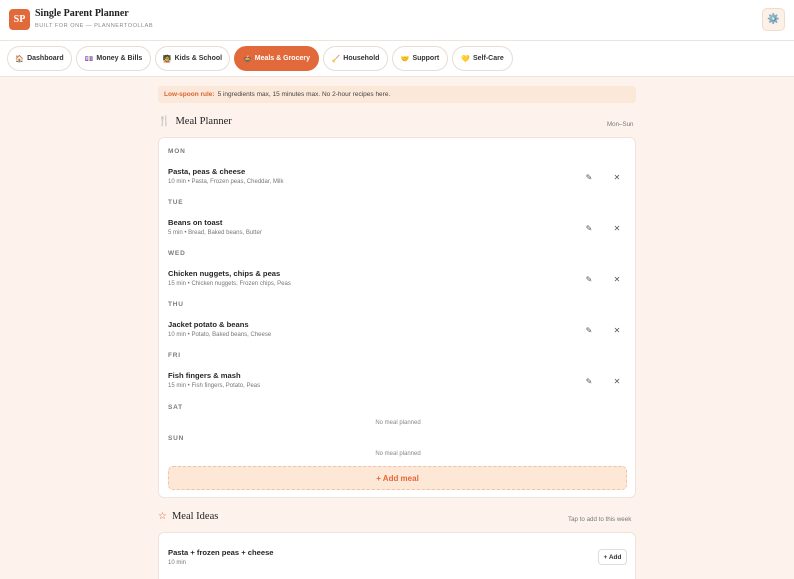 This screenshot has height=579, width=794. What do you see at coordinates (195, 222) in the screenshot?
I see `meal-name: Beans on toast` at bounding box center [195, 222].